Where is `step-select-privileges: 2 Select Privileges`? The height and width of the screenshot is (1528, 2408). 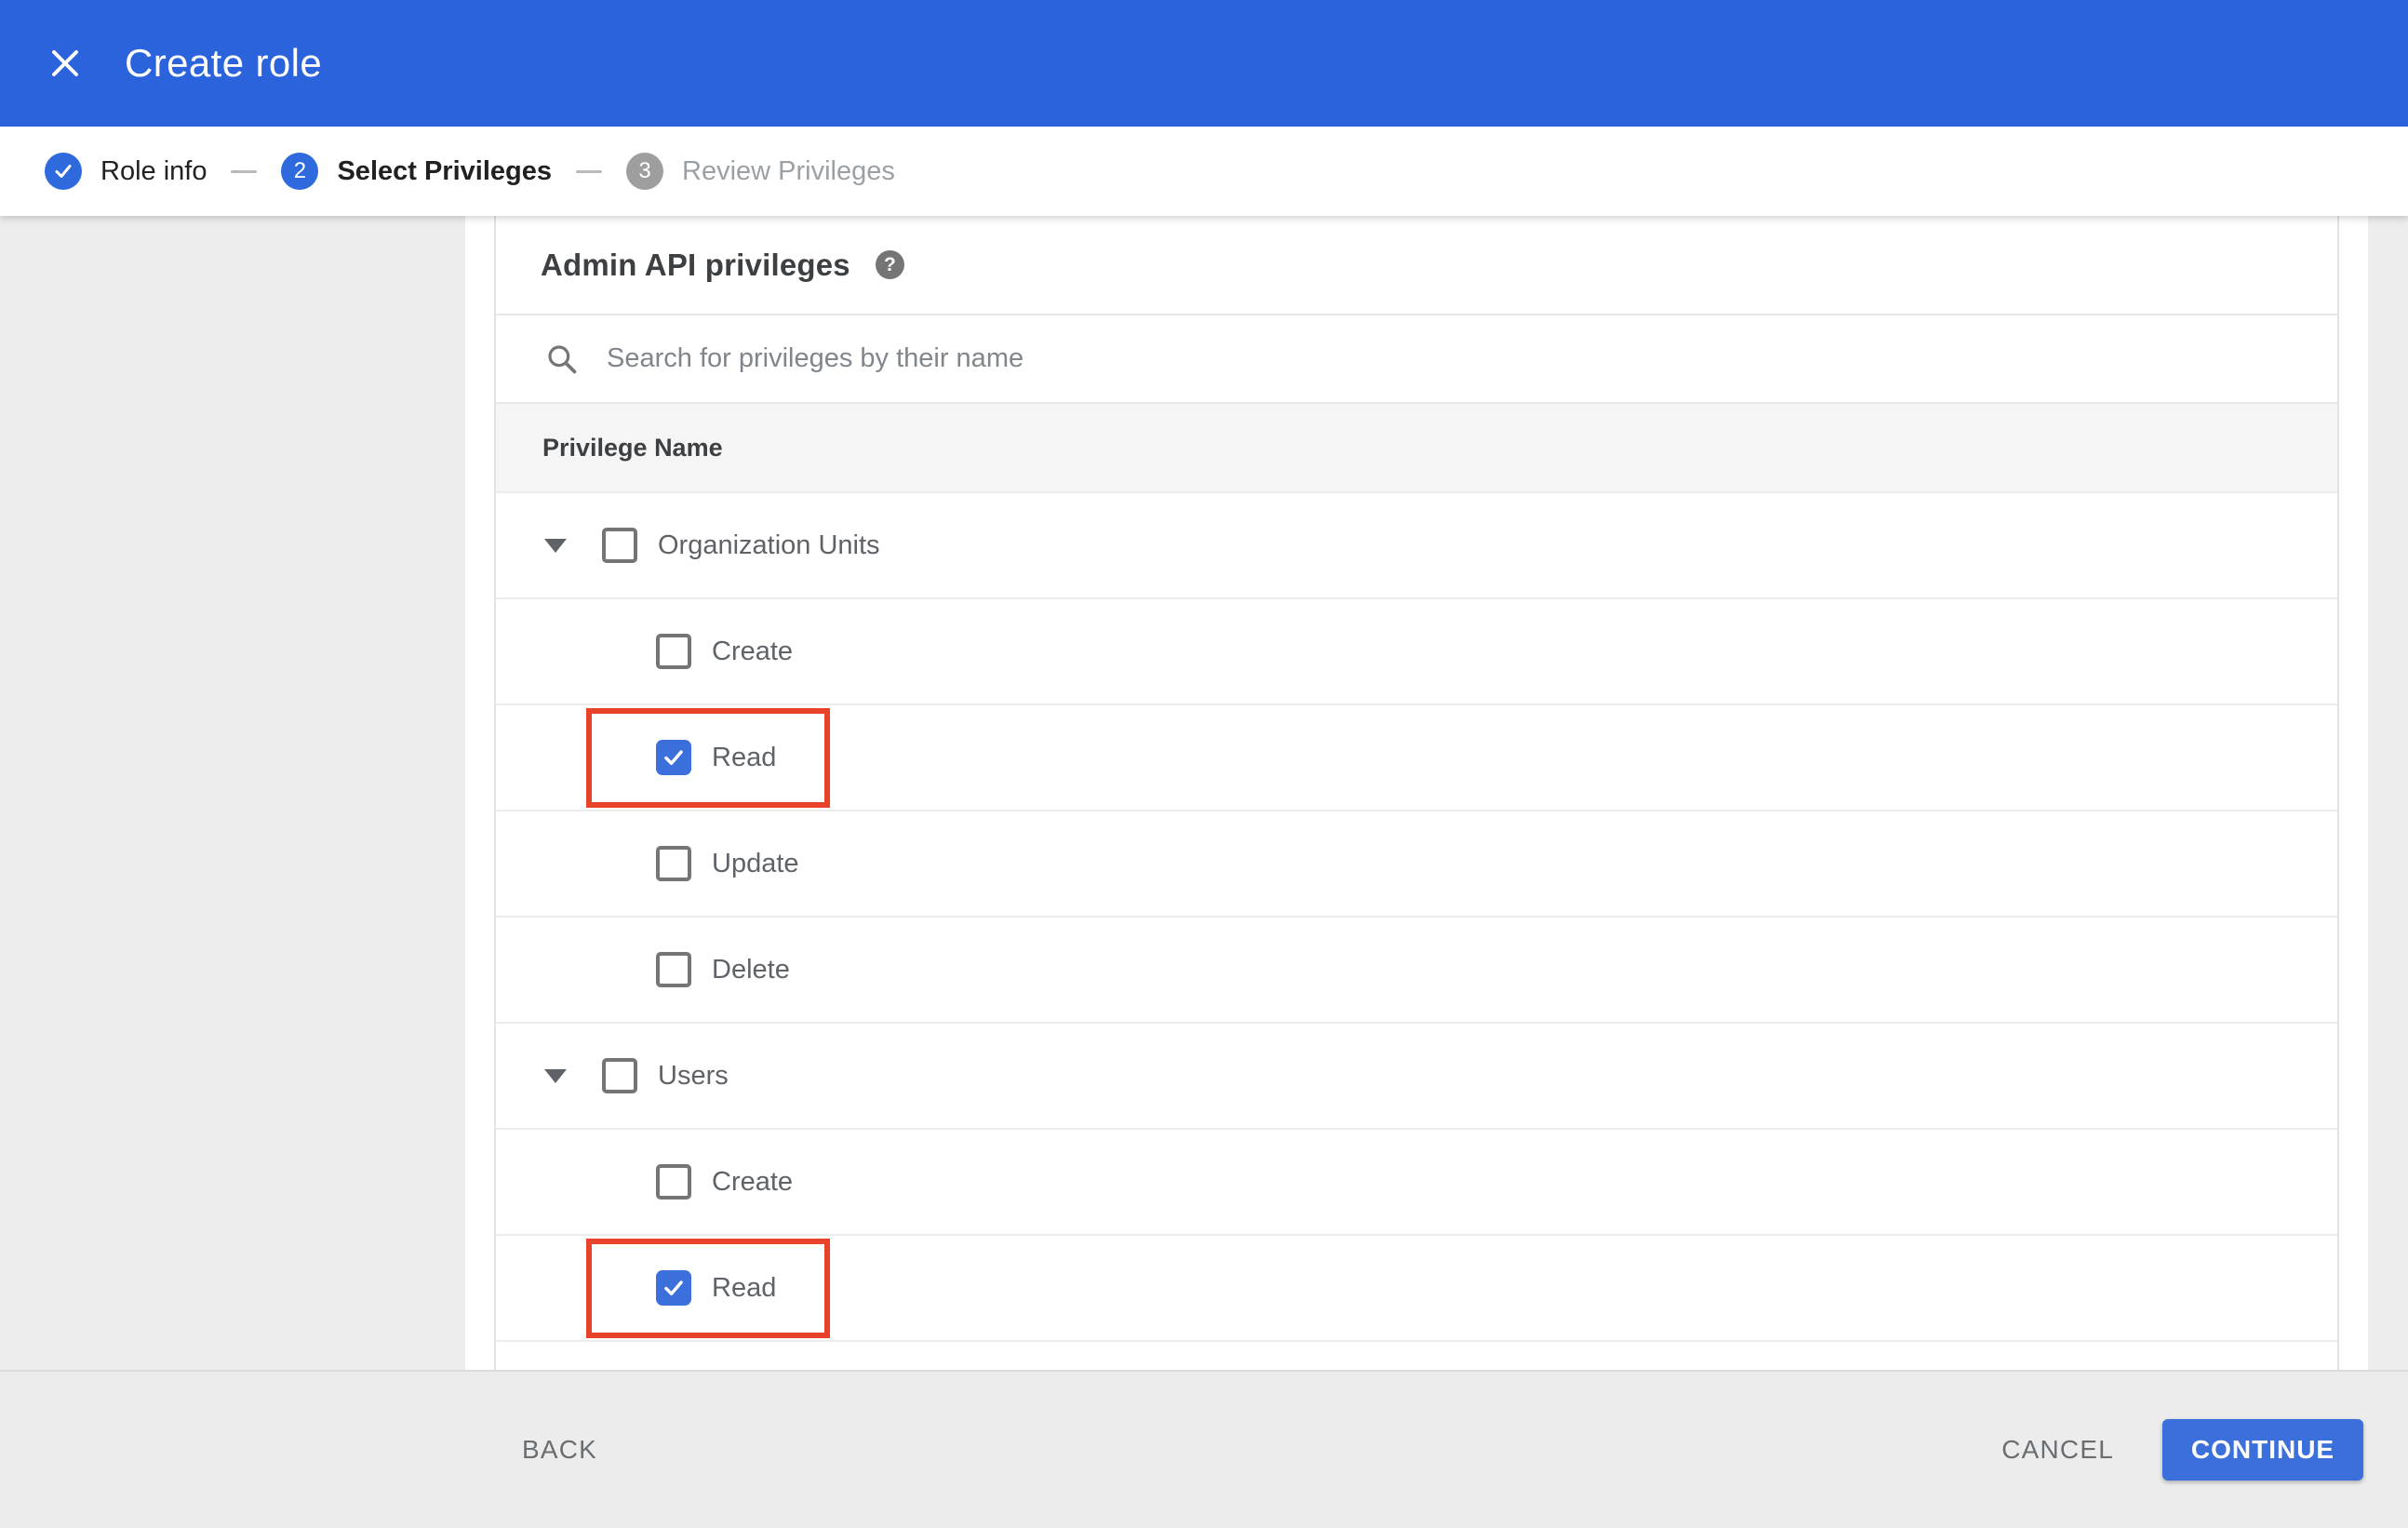
step-select-privileges: 2 Select Privileges is located at coordinates (417, 171).